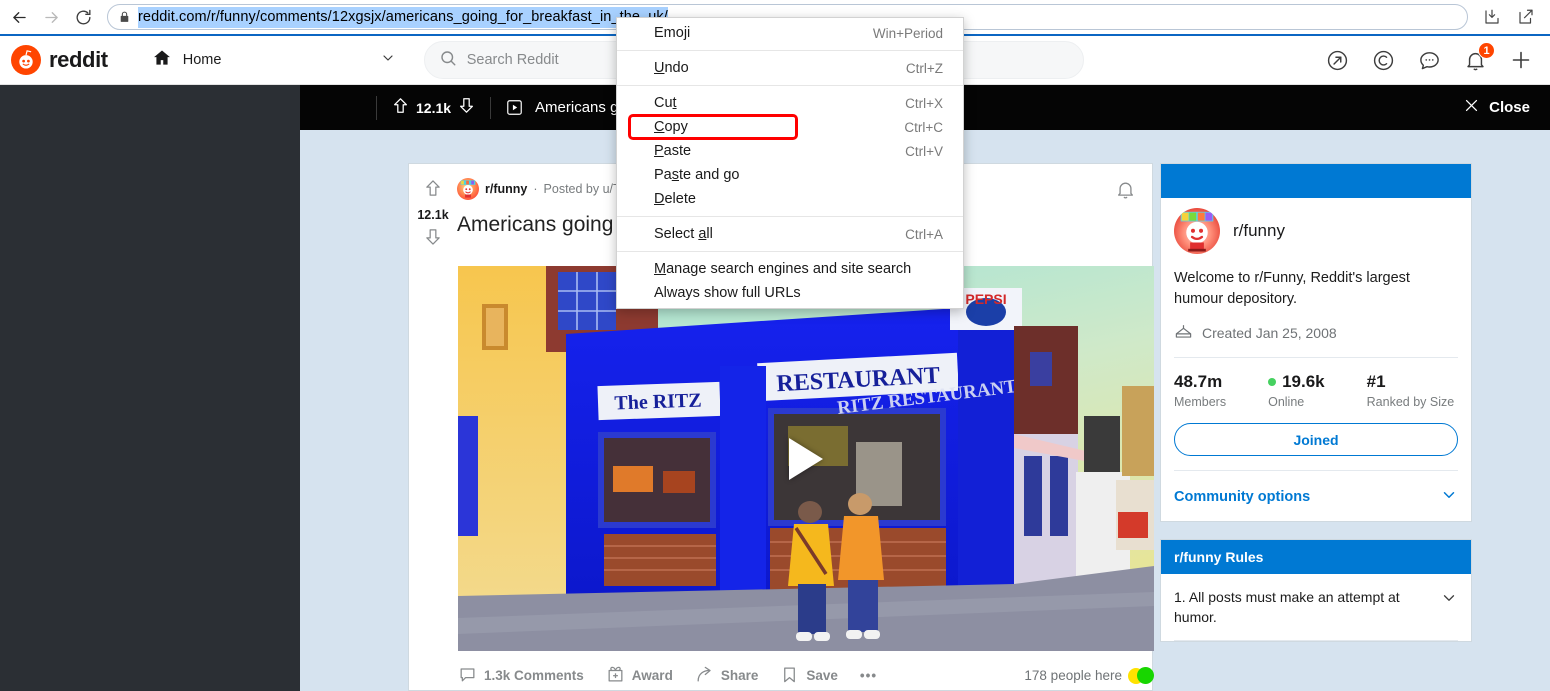 This screenshot has height=691, width=1550. Describe the element at coordinates (433, 215) in the screenshot. I see `post-score: 12.1k` at that location.